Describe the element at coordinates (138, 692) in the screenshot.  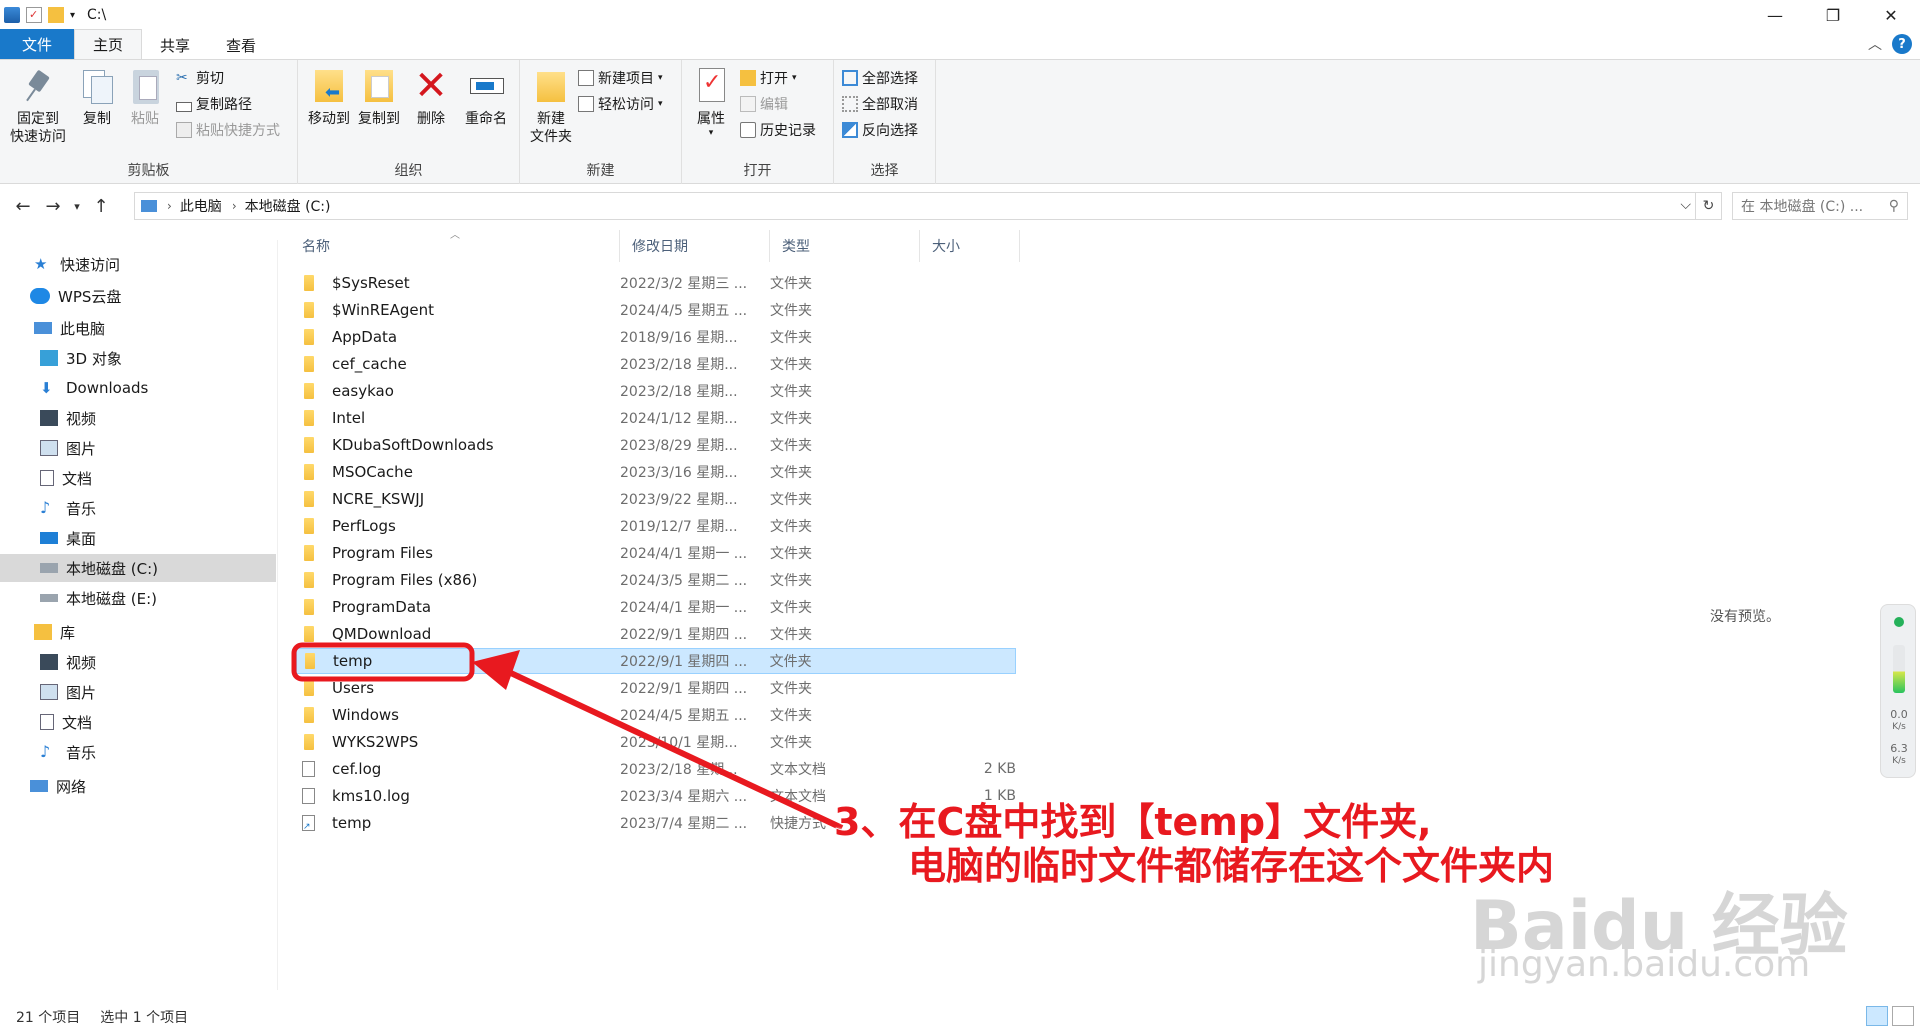
I see `nav-item-lib-pictures: 图片` at that location.